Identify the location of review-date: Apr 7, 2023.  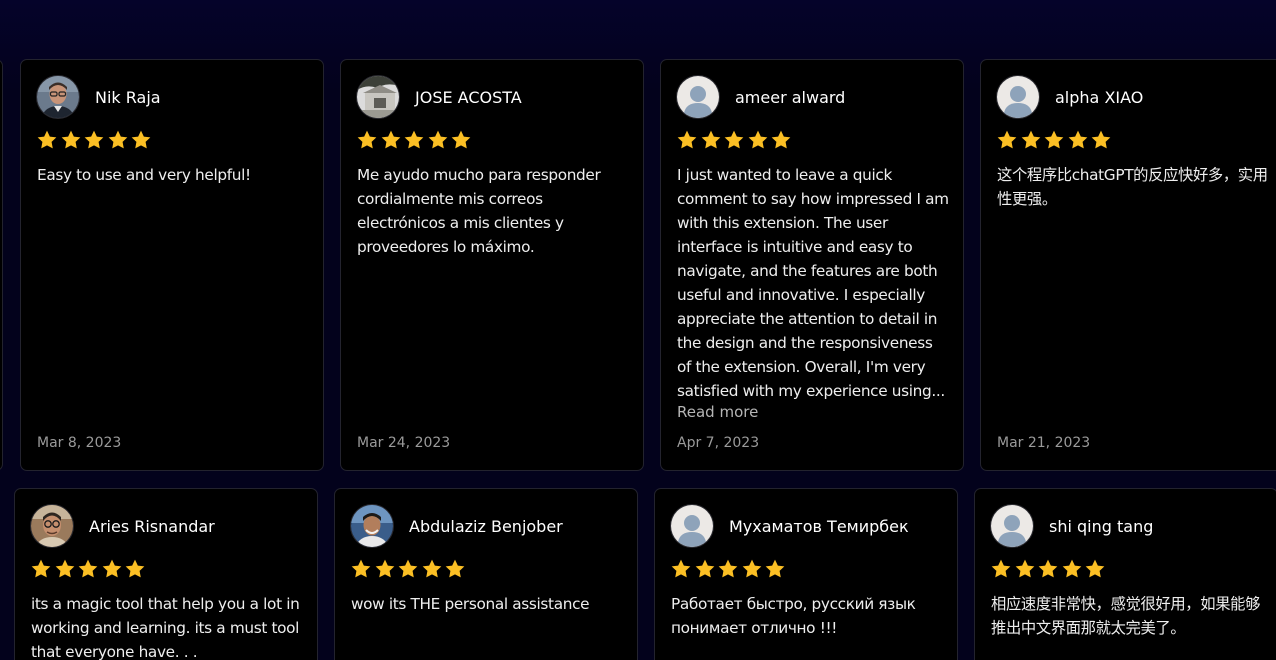
(718, 443).